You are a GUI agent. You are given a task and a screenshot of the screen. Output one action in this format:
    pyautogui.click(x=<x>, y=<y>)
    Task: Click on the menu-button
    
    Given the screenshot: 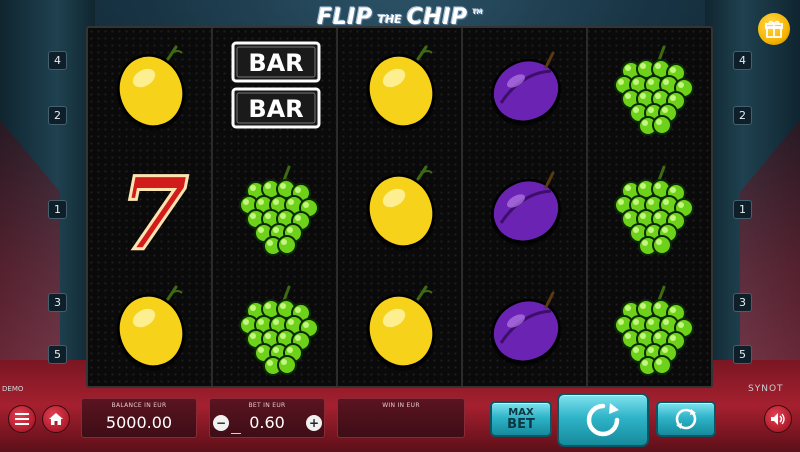 What is the action you would take?
    pyautogui.click(x=22, y=419)
    